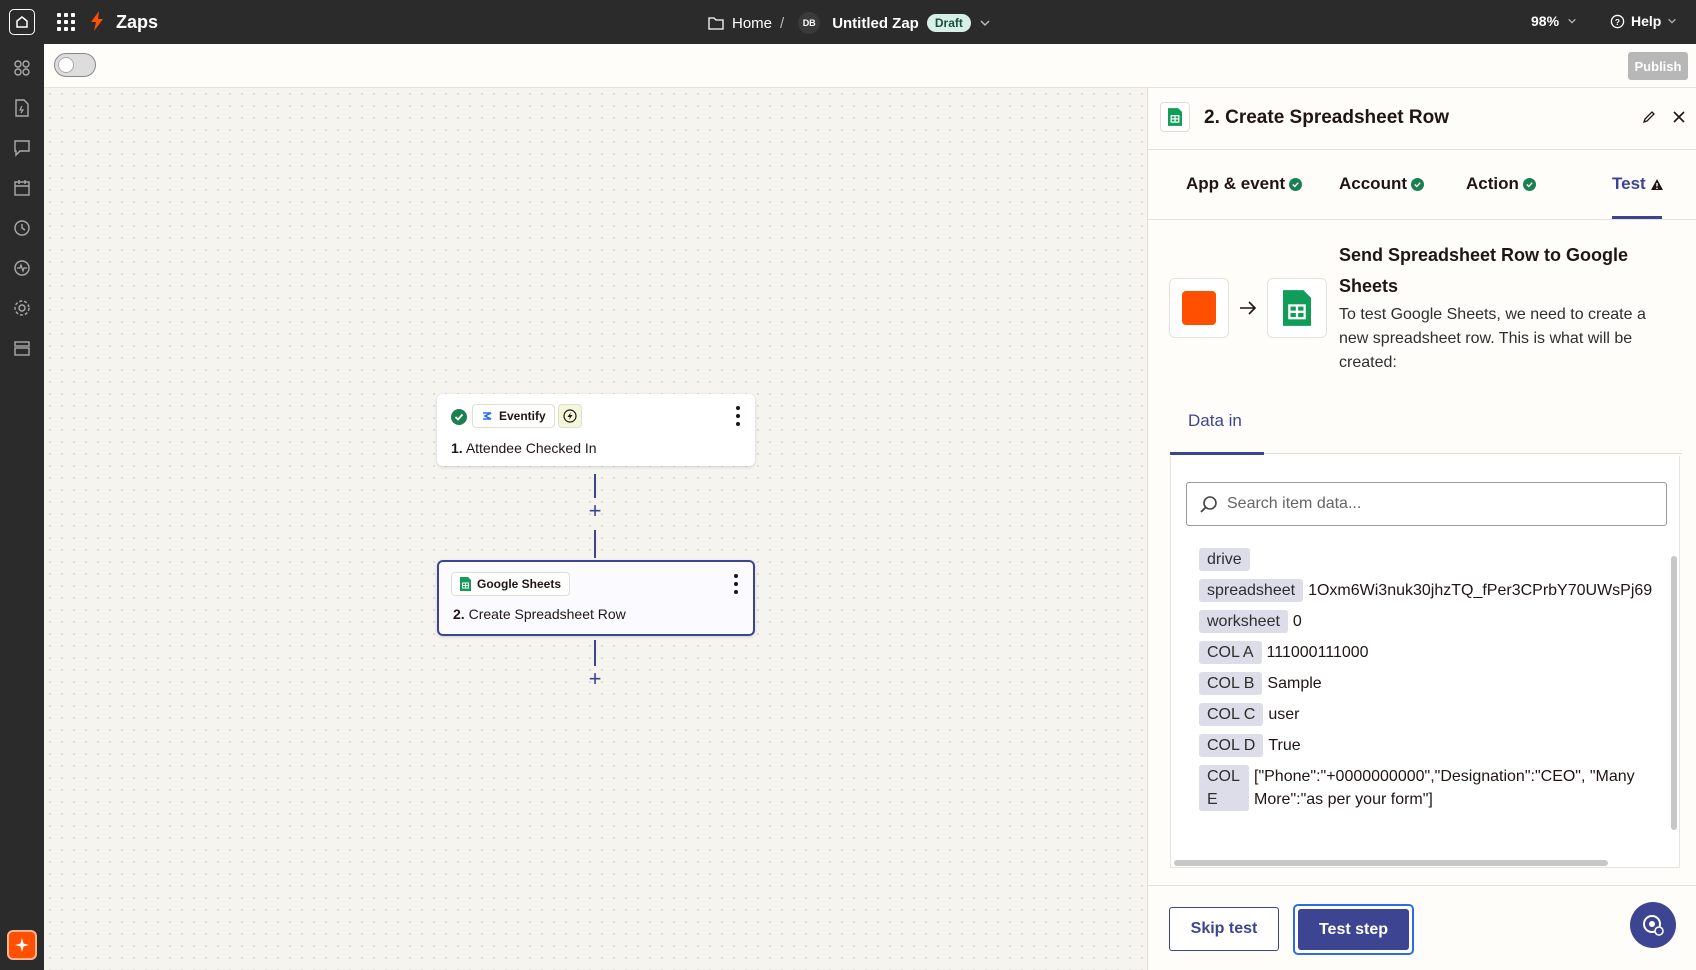 This screenshot has height=970, width=1696. I want to click on tab-data-in: Data in, so click(1215, 421).